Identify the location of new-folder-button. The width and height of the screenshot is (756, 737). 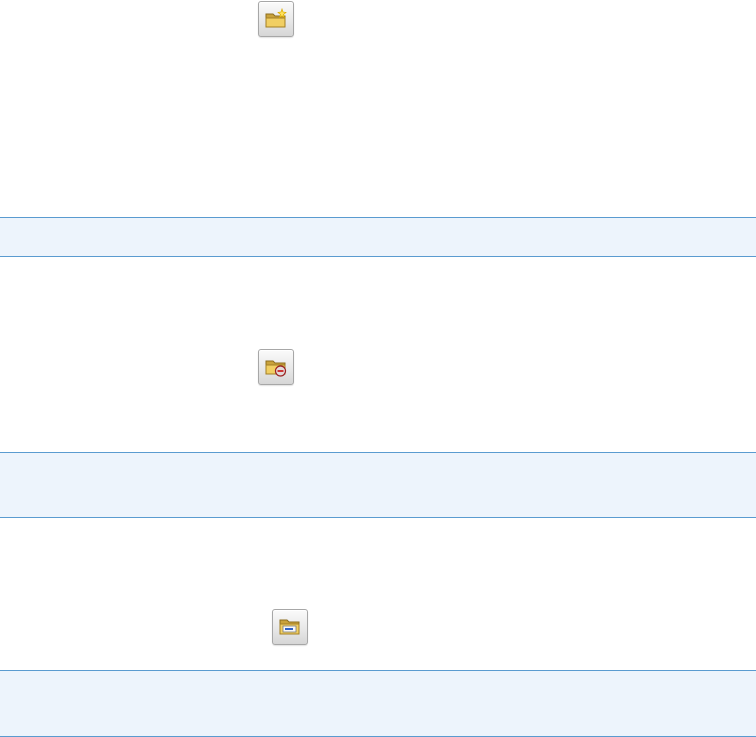
(276, 19).